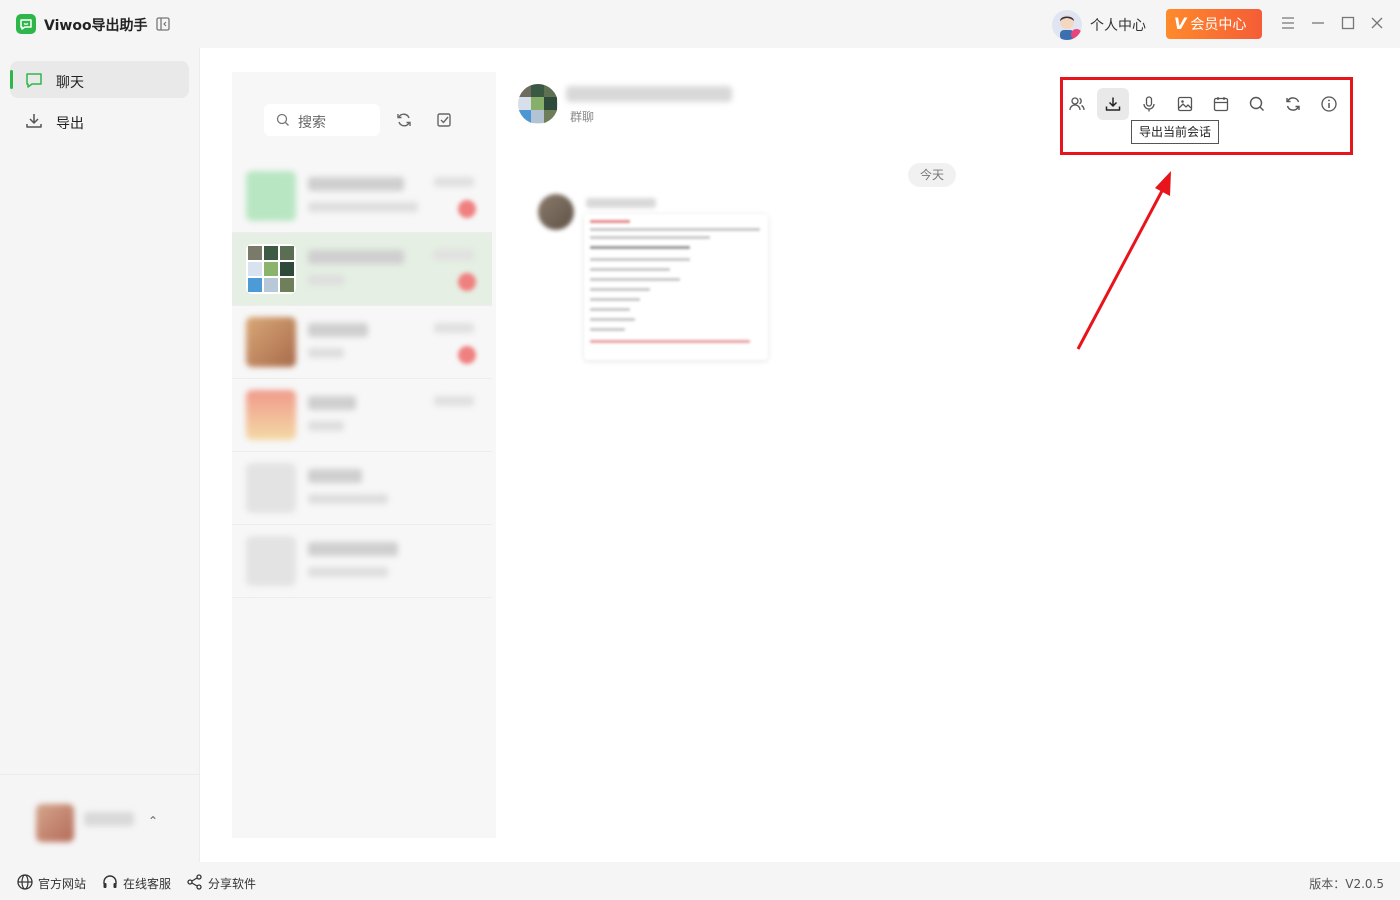  I want to click on official-website-link: 官方网站, so click(53, 882).